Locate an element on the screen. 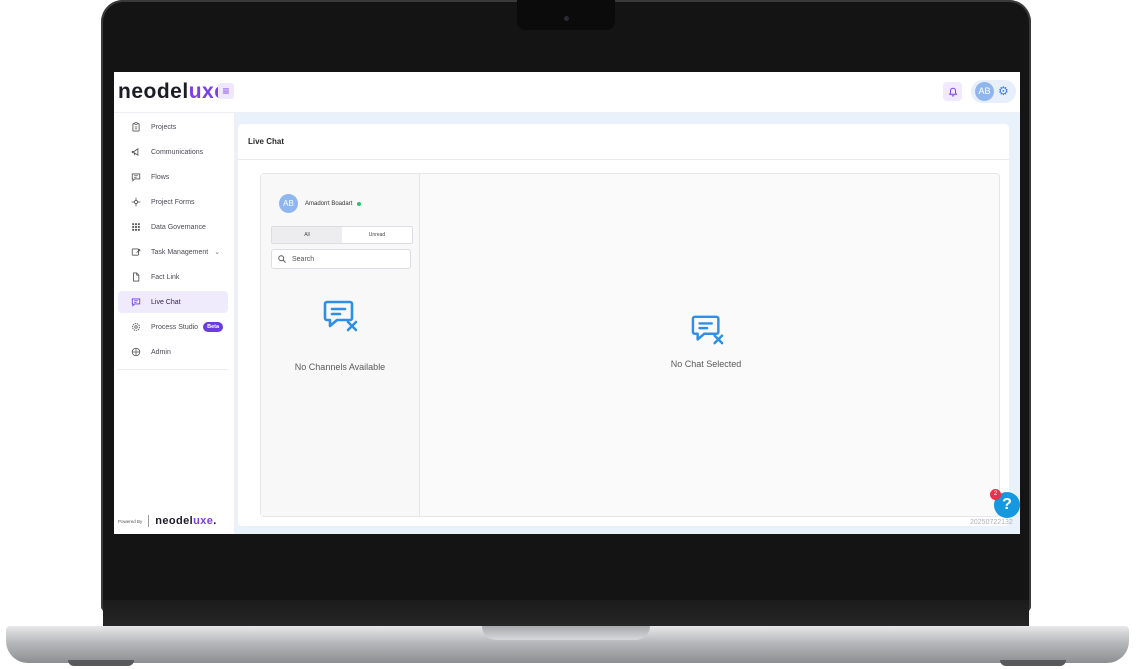  sidebar-item-project-forms: Project Forms is located at coordinates (173, 202).